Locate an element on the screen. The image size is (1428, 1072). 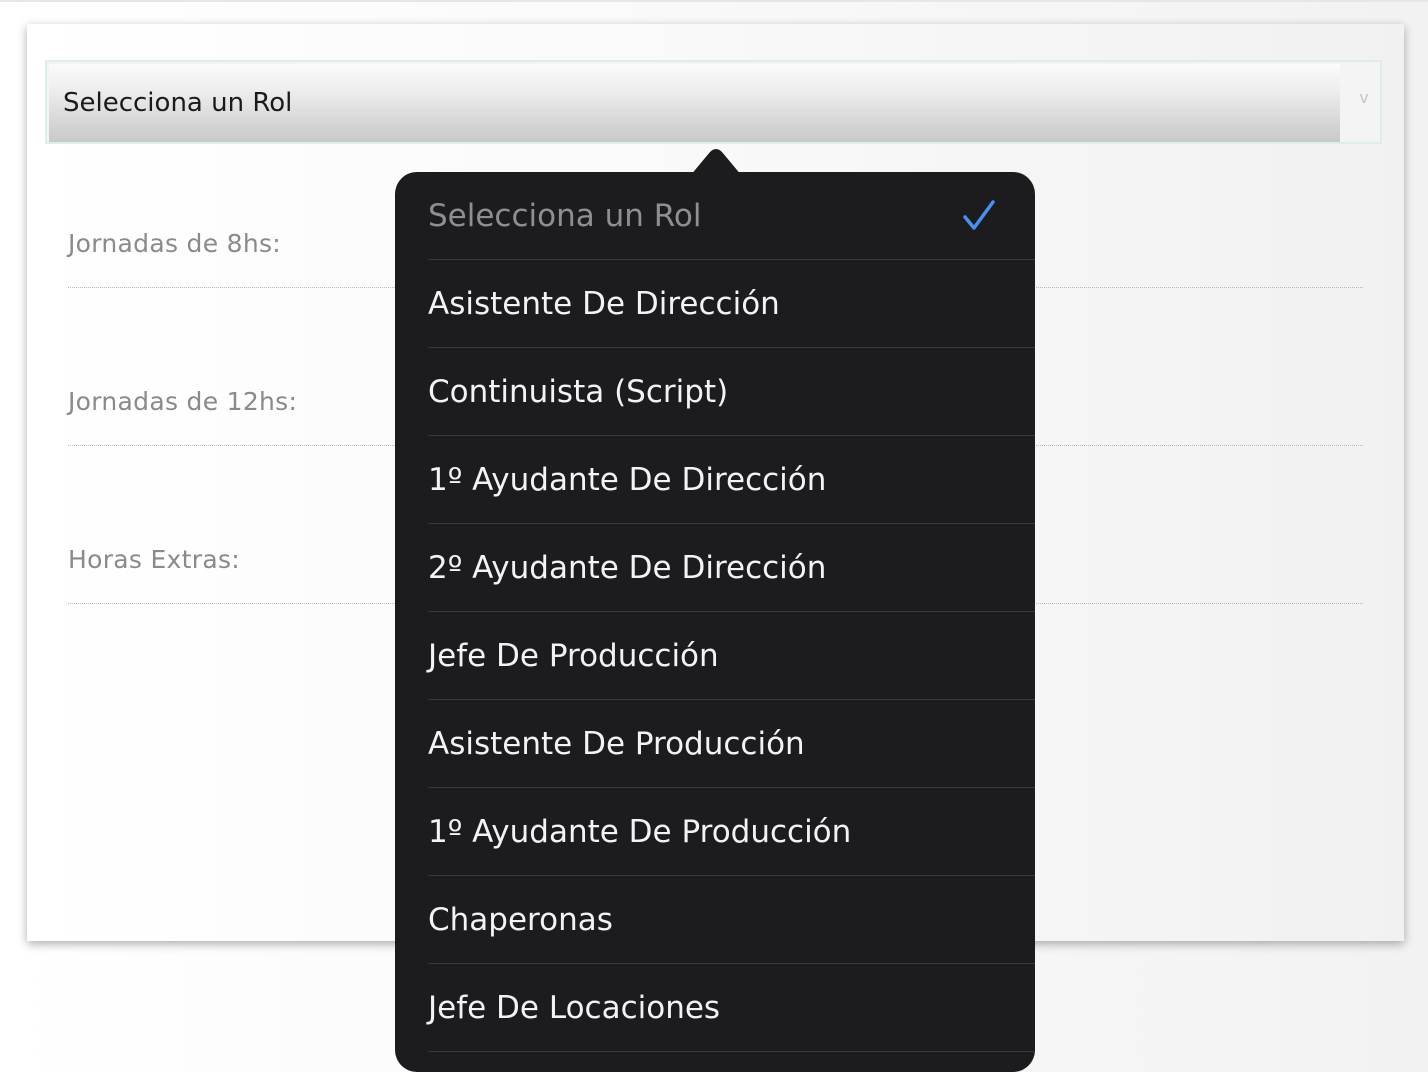
option-label: 1º Ayudante De Producción is located at coordinates (640, 832).